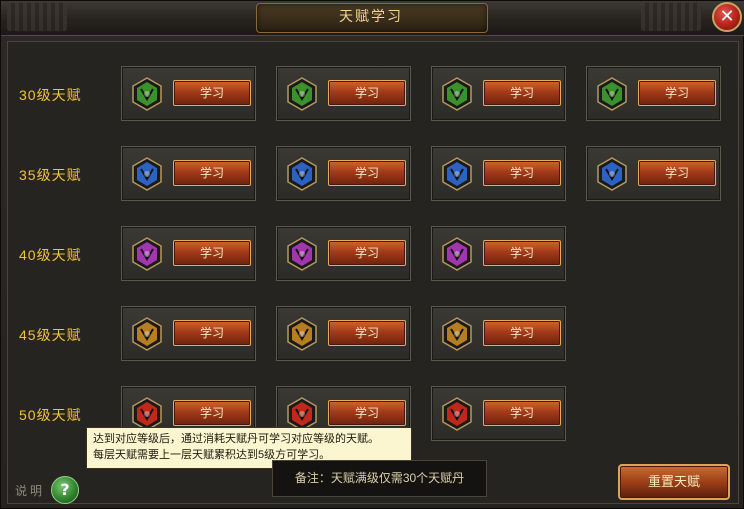 This screenshot has height=509, width=744. I want to click on close-icon: ✕, so click(727, 17).